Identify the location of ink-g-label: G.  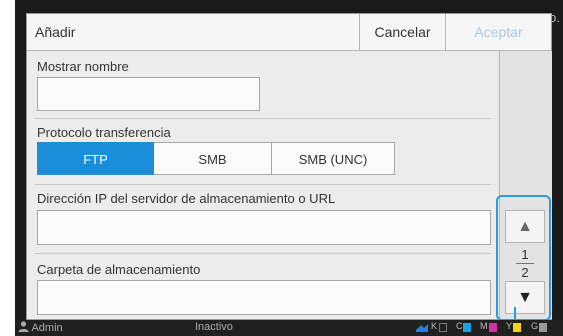
(535, 326).